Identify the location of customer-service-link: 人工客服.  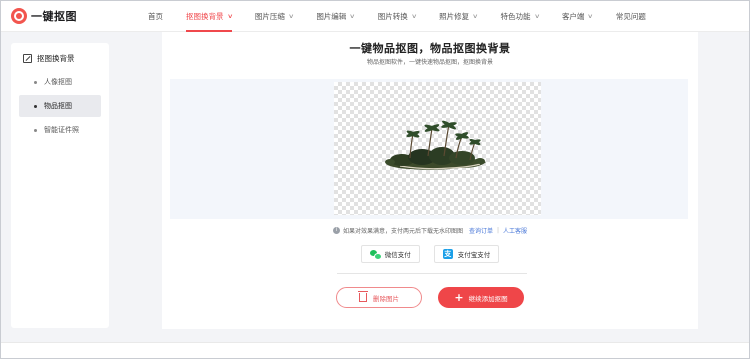
(515, 230).